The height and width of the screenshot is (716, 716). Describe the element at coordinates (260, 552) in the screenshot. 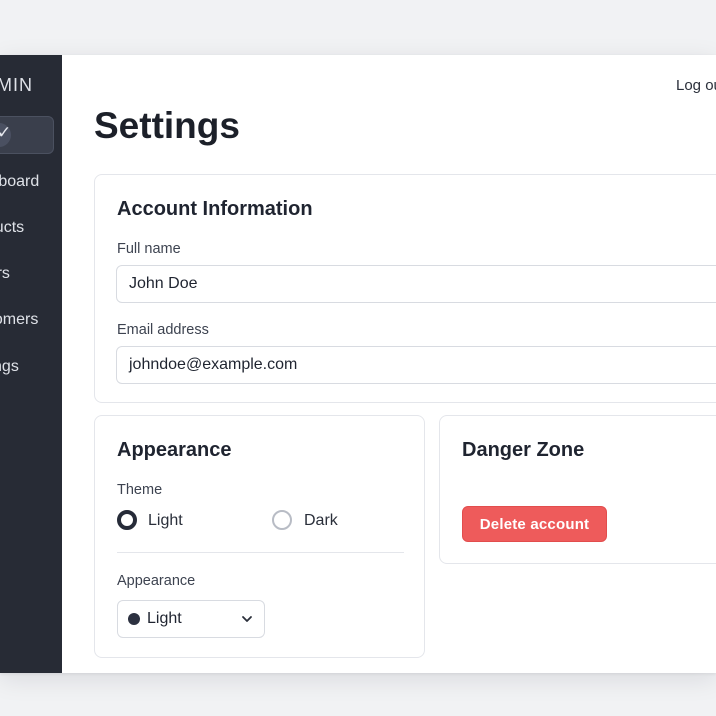

I see `divider` at that location.